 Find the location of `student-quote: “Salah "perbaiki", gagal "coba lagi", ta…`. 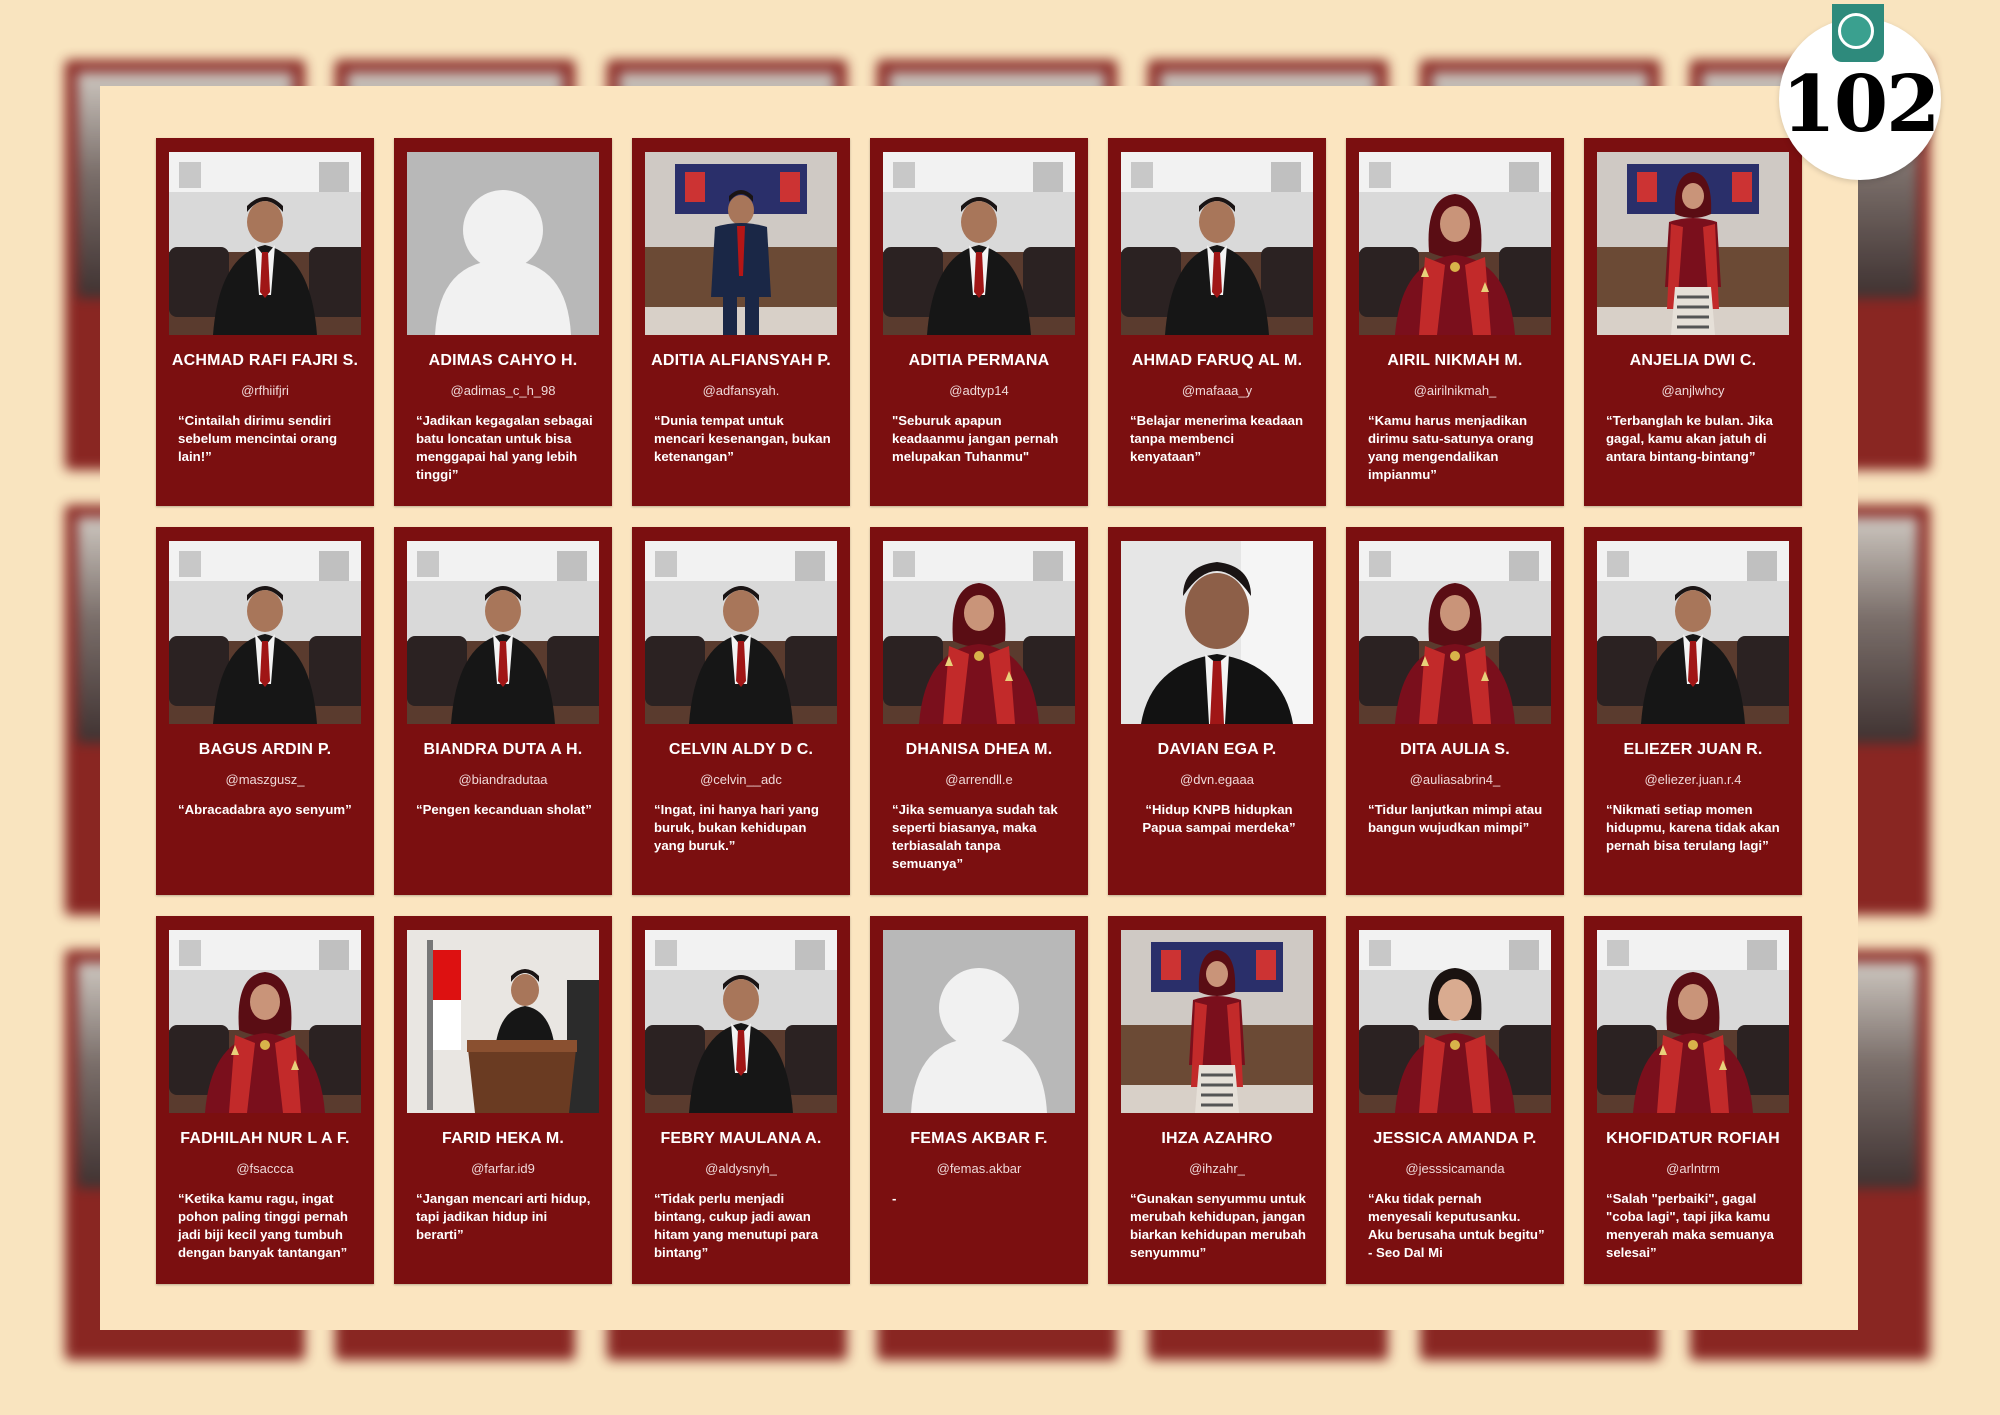

student-quote: “Salah "perbaiki", gagal "coba lagi", ta… is located at coordinates (1690, 1225).